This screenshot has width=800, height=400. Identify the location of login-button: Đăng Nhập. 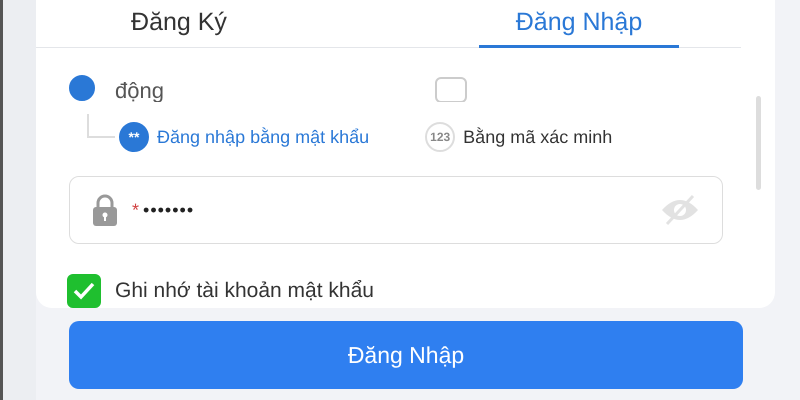
(406, 355).